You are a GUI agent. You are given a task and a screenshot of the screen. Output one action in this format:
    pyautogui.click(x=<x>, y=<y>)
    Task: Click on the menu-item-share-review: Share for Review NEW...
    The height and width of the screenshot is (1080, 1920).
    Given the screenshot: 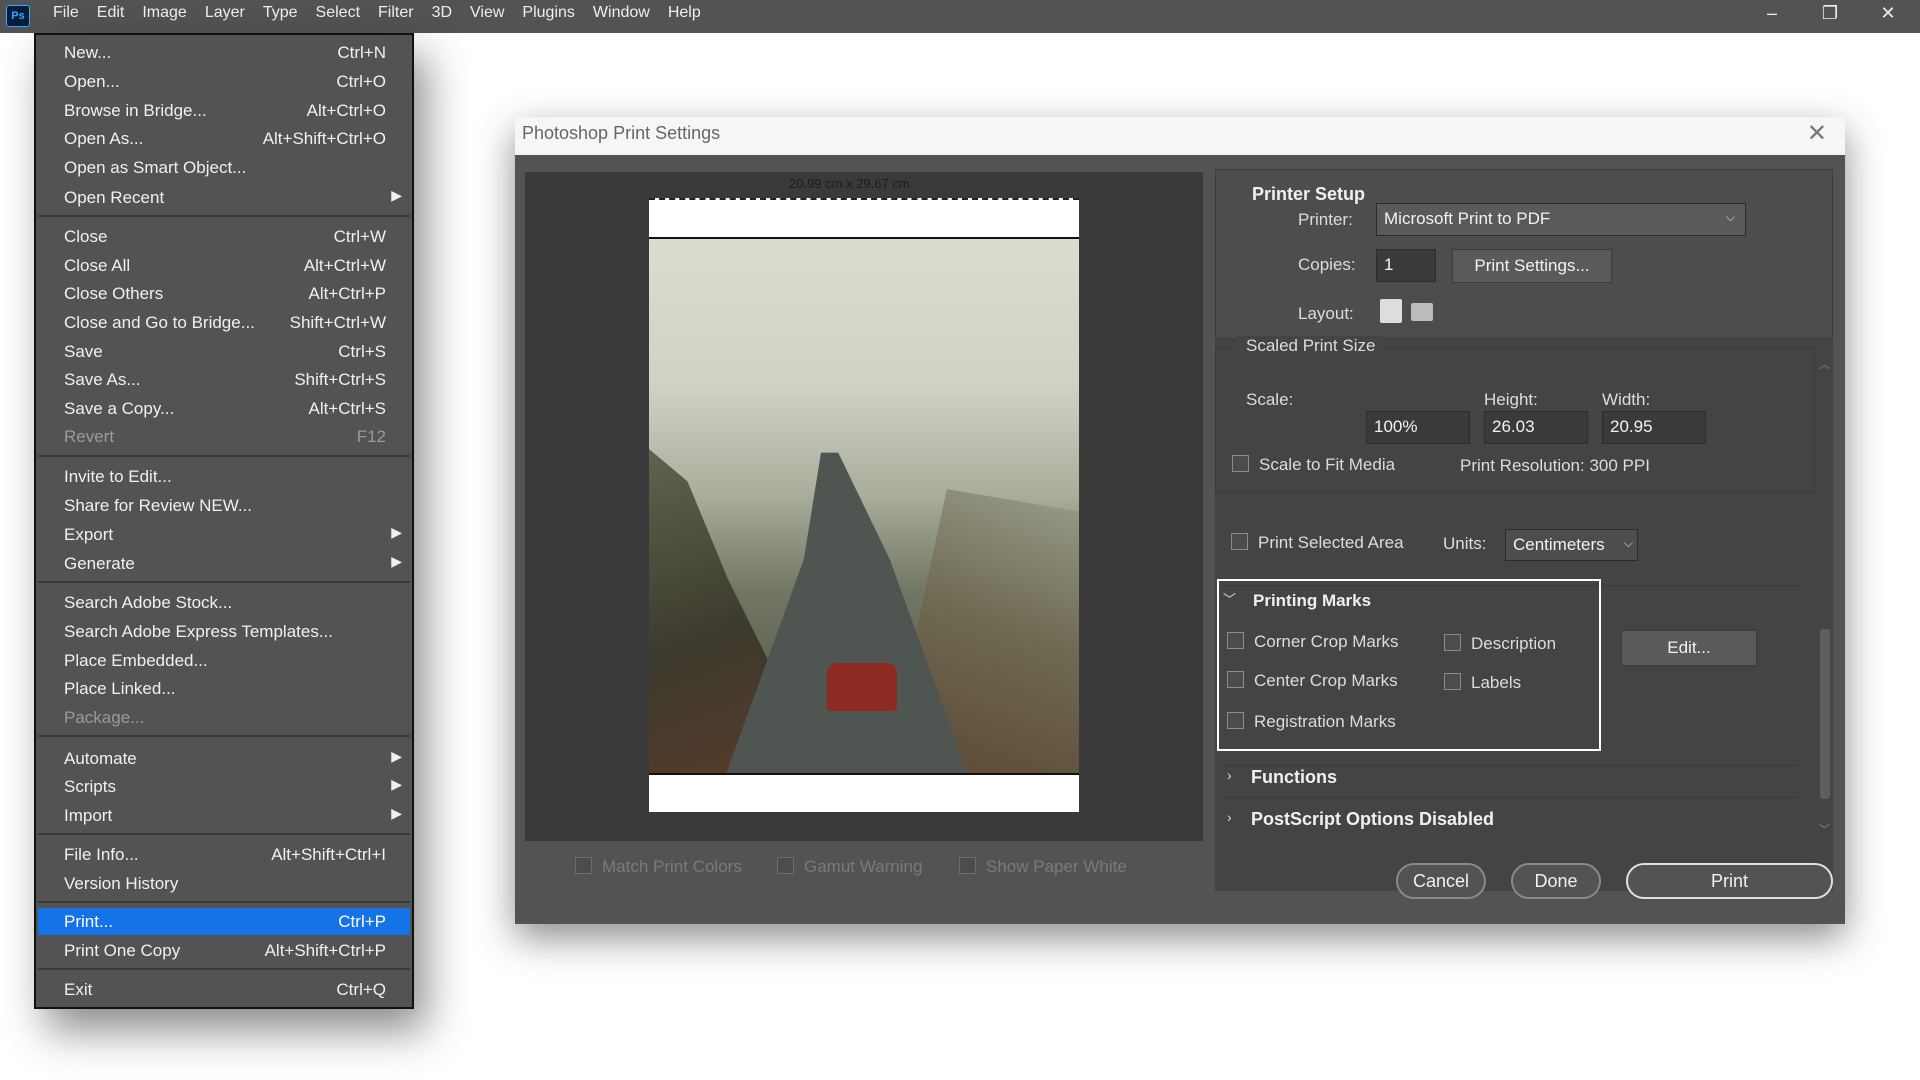 What is the action you would take?
    pyautogui.click(x=224, y=505)
    